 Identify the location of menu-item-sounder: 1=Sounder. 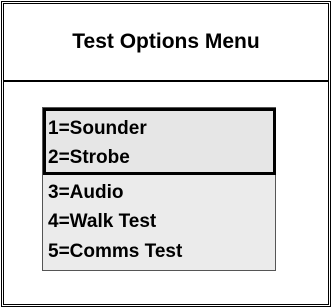
(97, 129).